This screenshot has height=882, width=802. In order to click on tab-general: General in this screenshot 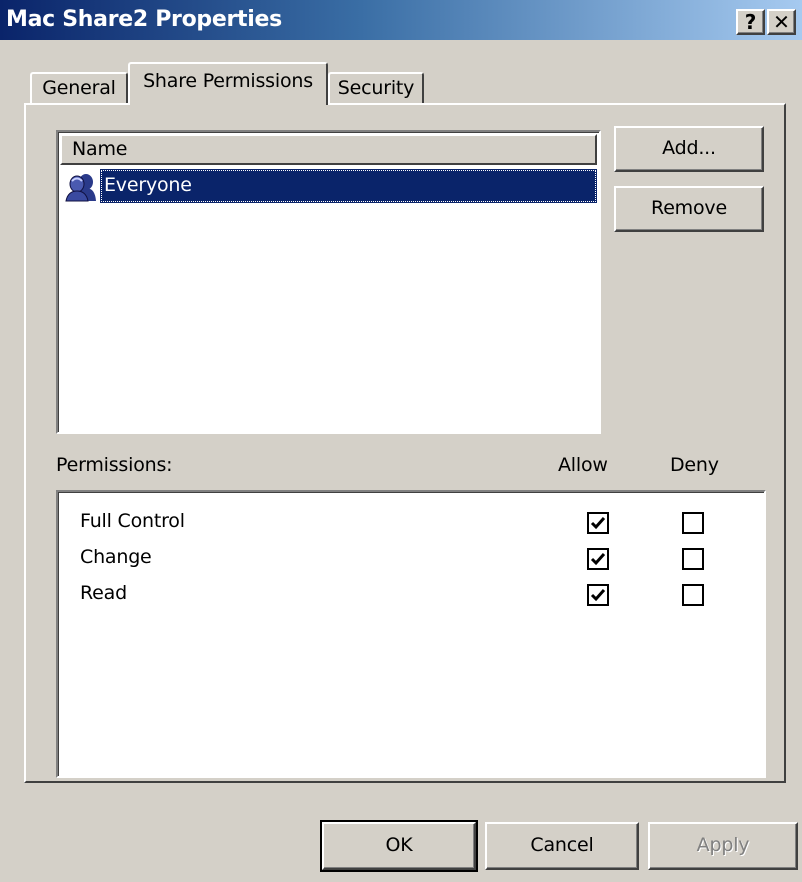, I will do `click(79, 88)`.